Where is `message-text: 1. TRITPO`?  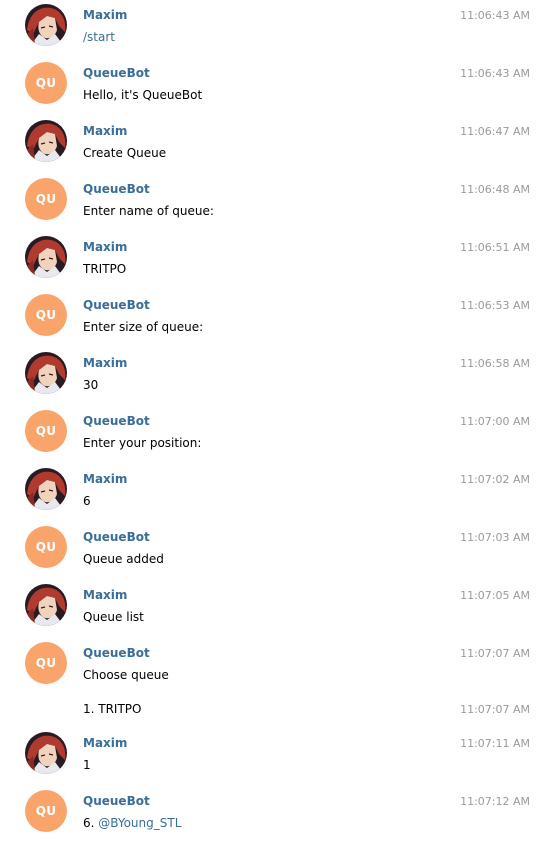 message-text: 1. TRITPO is located at coordinates (112, 709).